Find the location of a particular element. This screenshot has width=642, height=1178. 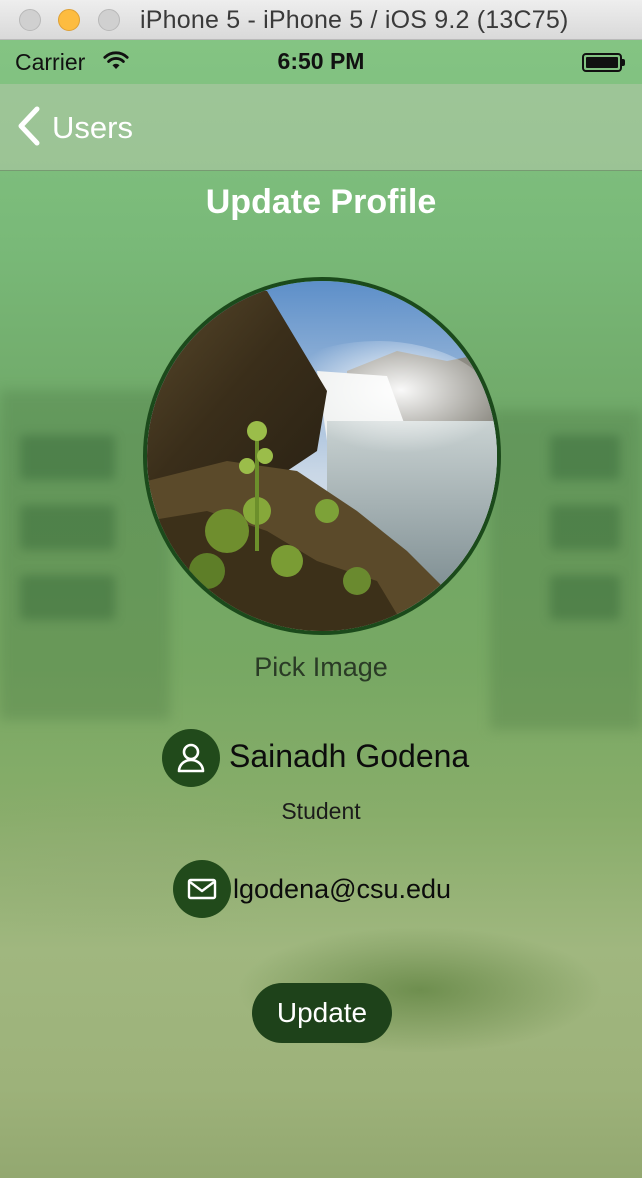

status-bar: Carrier 6:50 PM is located at coordinates (321, 62).